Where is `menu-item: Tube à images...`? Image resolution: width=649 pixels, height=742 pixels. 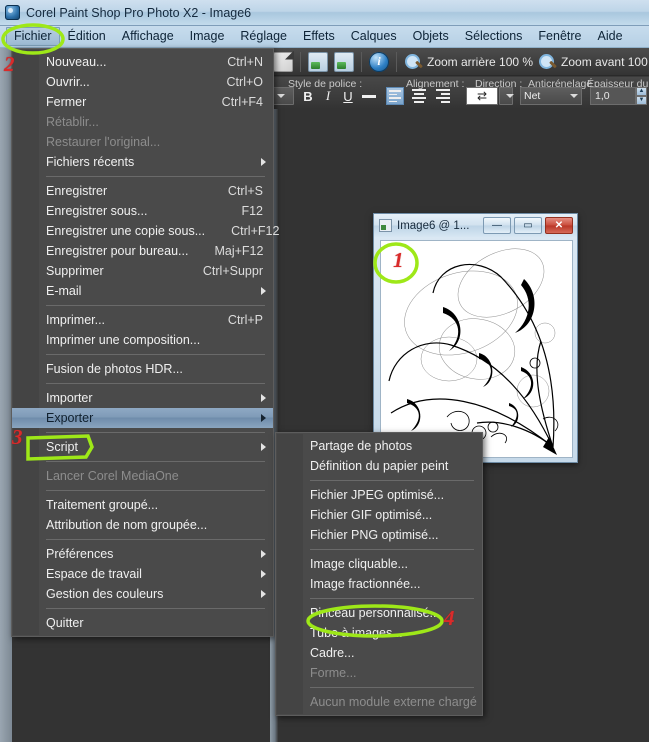 menu-item: Tube à images... is located at coordinates (379, 633).